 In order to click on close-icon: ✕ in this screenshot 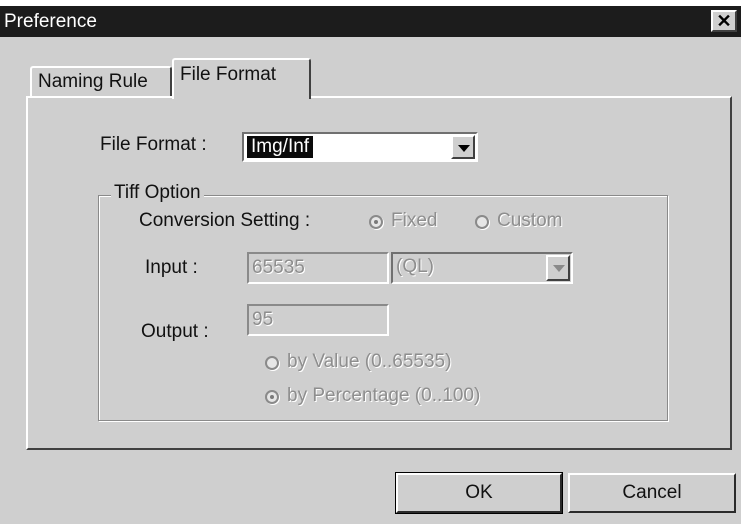, I will do `click(724, 21)`.